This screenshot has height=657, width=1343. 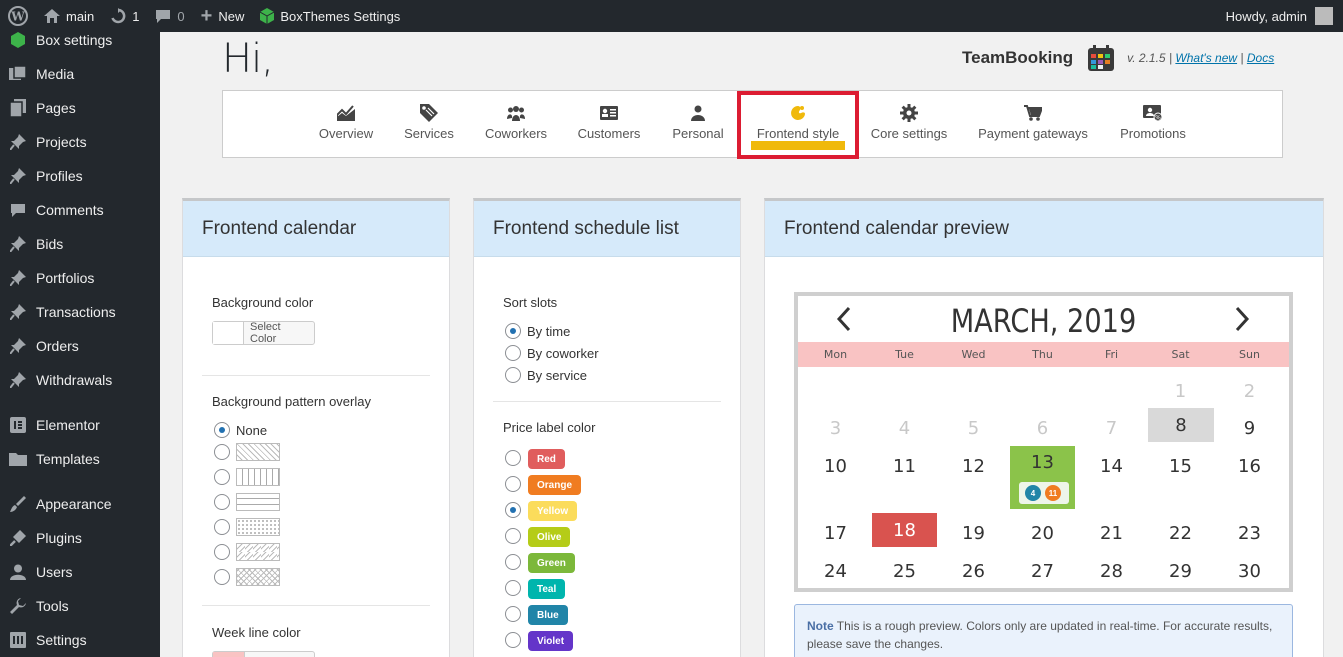 I want to click on tab-label: Personal, so click(x=698, y=133).